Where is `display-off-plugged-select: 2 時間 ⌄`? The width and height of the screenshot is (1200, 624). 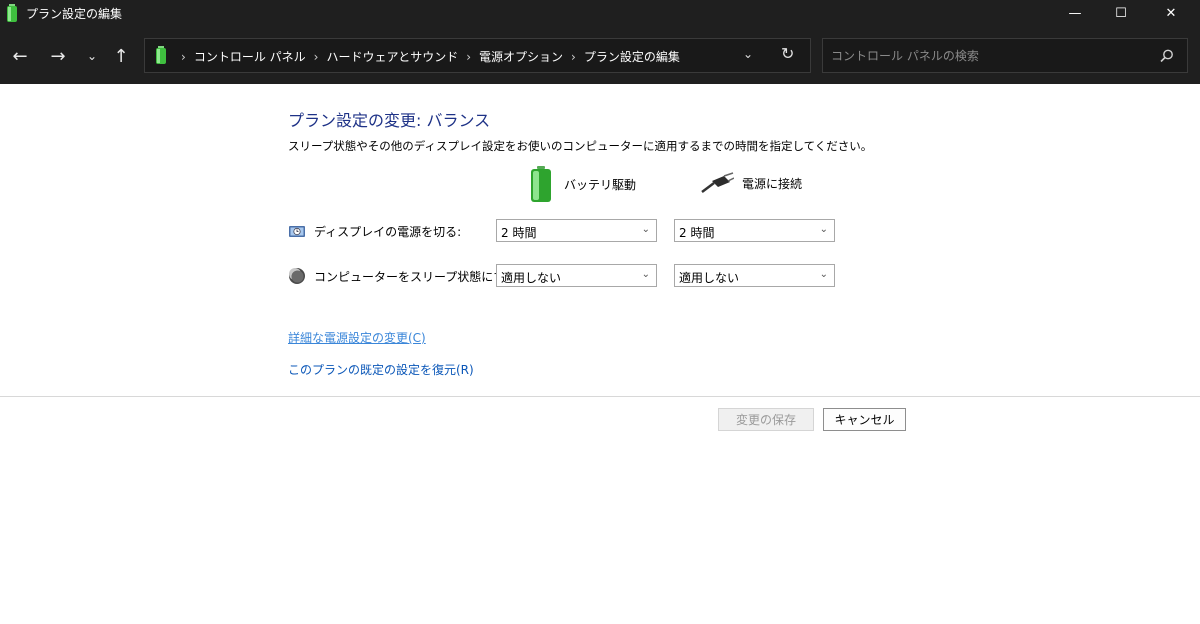
display-off-plugged-select: 2 時間 ⌄ is located at coordinates (754, 230).